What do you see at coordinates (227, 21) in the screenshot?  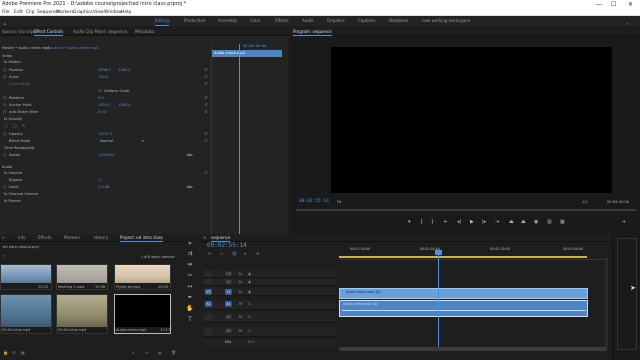 I see `workspace-assembly: Assembly` at bounding box center [227, 21].